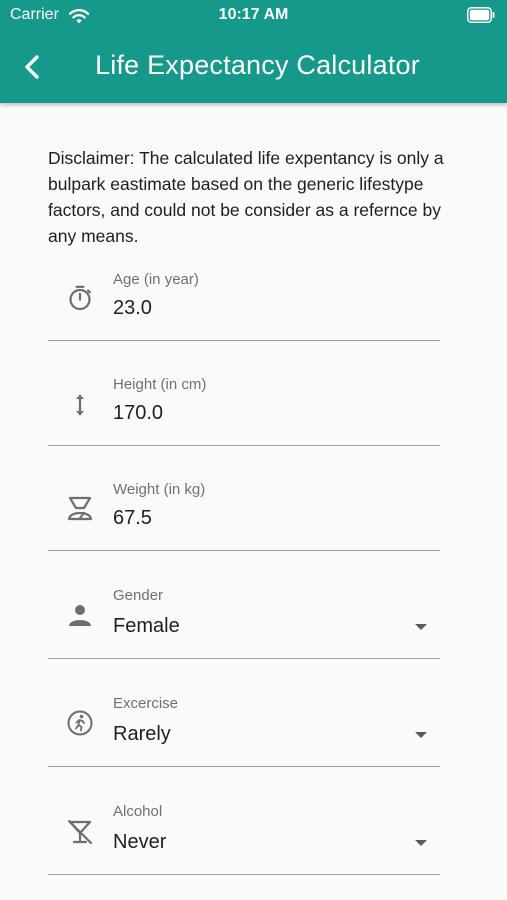  What do you see at coordinates (160, 384) in the screenshot?
I see `height-label: Height (in cm)` at bounding box center [160, 384].